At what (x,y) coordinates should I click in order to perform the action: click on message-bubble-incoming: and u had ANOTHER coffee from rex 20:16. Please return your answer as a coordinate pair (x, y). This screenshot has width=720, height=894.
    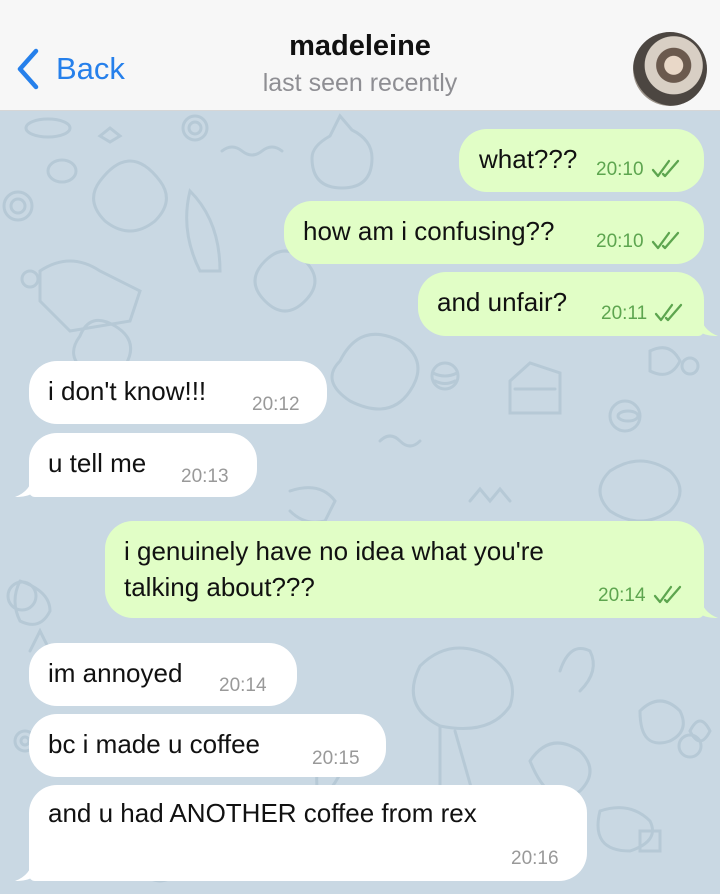
    Looking at the image, I should click on (308, 833).